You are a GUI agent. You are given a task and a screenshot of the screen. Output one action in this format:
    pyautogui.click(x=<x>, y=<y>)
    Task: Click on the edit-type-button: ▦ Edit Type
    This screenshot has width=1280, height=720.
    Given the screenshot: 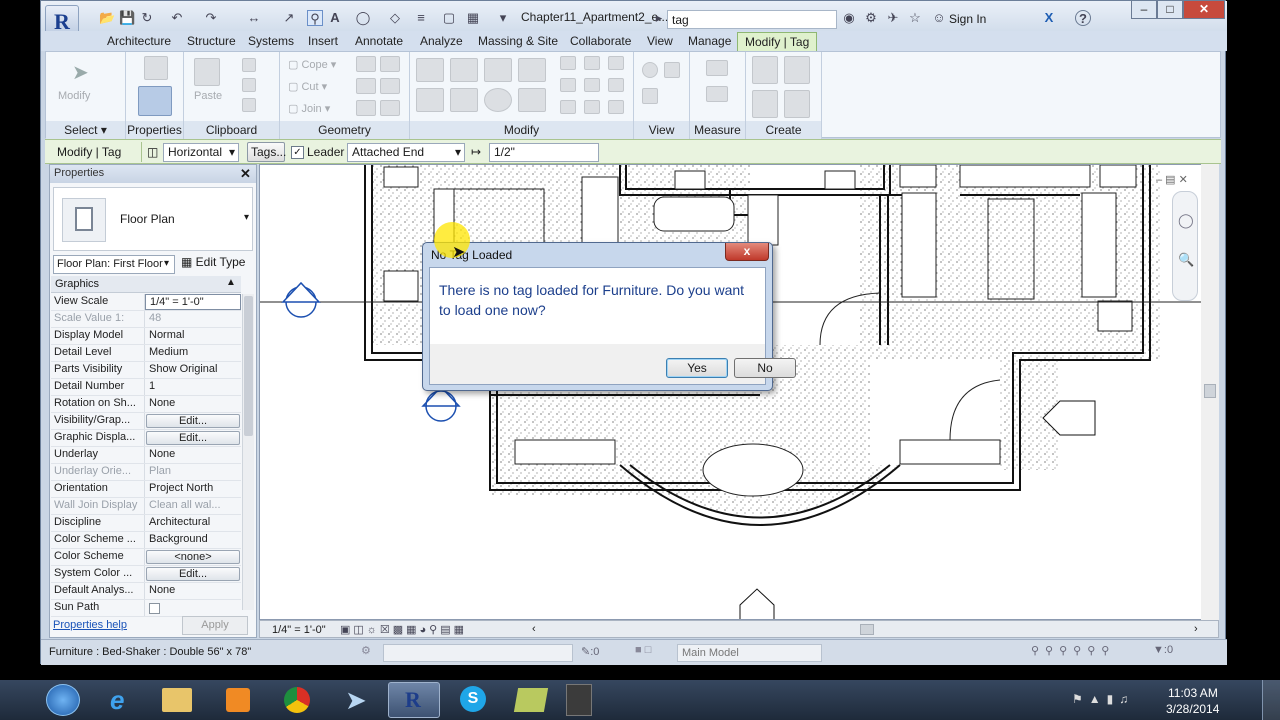 What is the action you would take?
    pyautogui.click(x=213, y=262)
    